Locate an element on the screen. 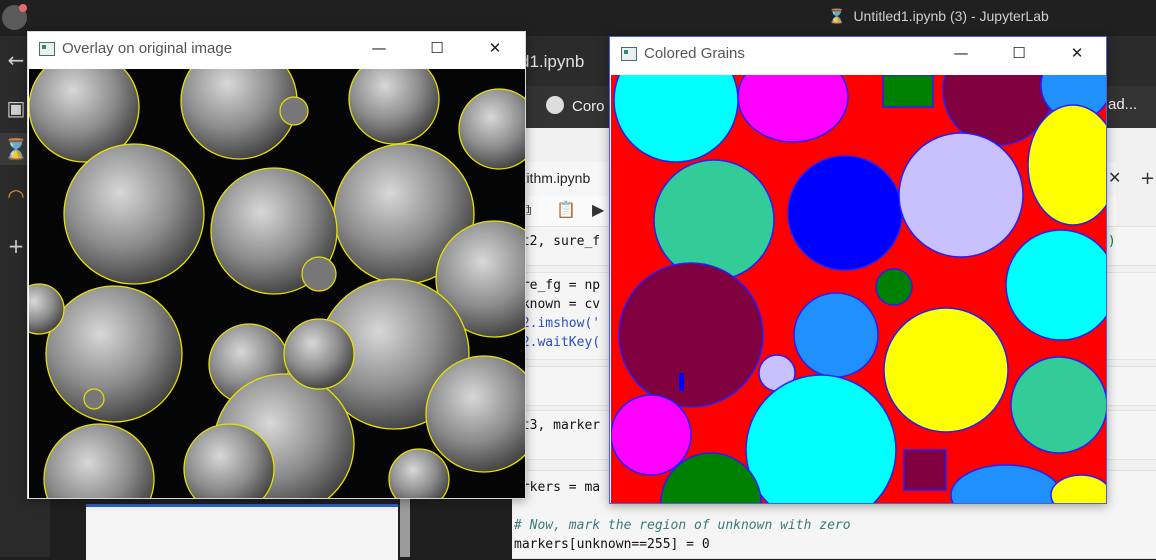 The image size is (1156, 560). window-title-text: Untitled1.ipynb (3) - JupyterLab is located at coordinates (951, 16).